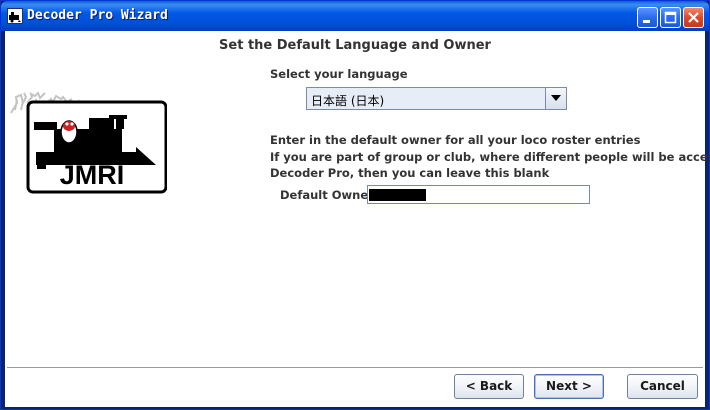 The height and width of the screenshot is (410, 710). Describe the element at coordinates (662, 386) in the screenshot. I see `cancel-button: Cancel` at that location.